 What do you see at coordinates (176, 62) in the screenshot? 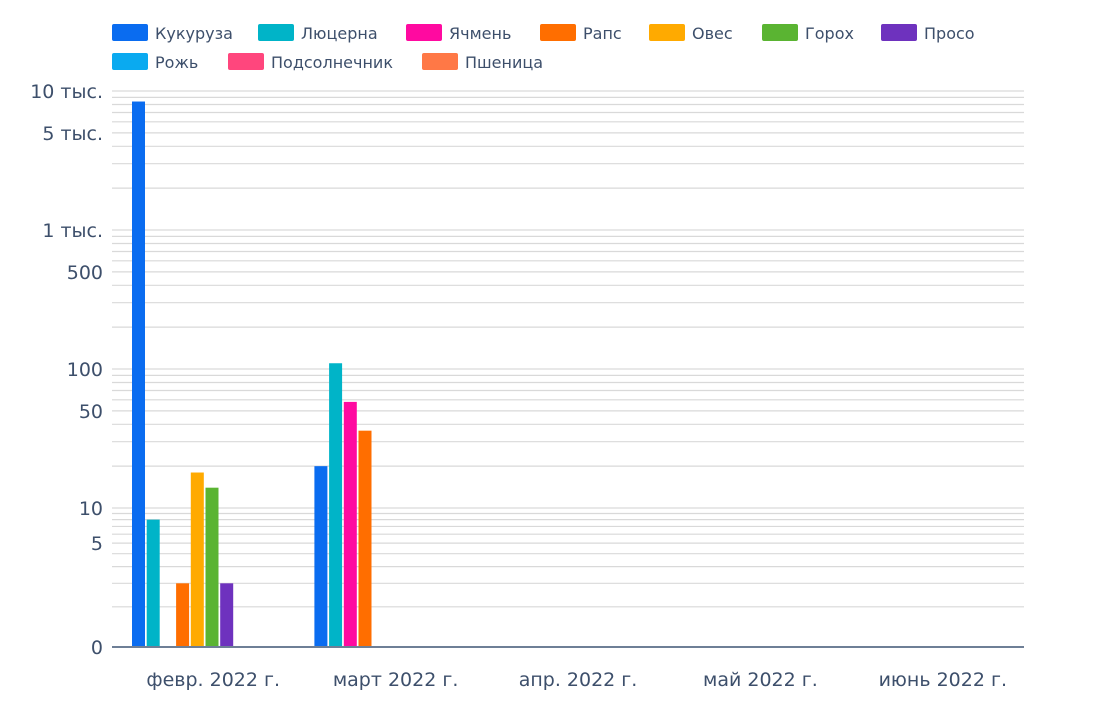
I see `legend-label: Рожь` at bounding box center [176, 62].